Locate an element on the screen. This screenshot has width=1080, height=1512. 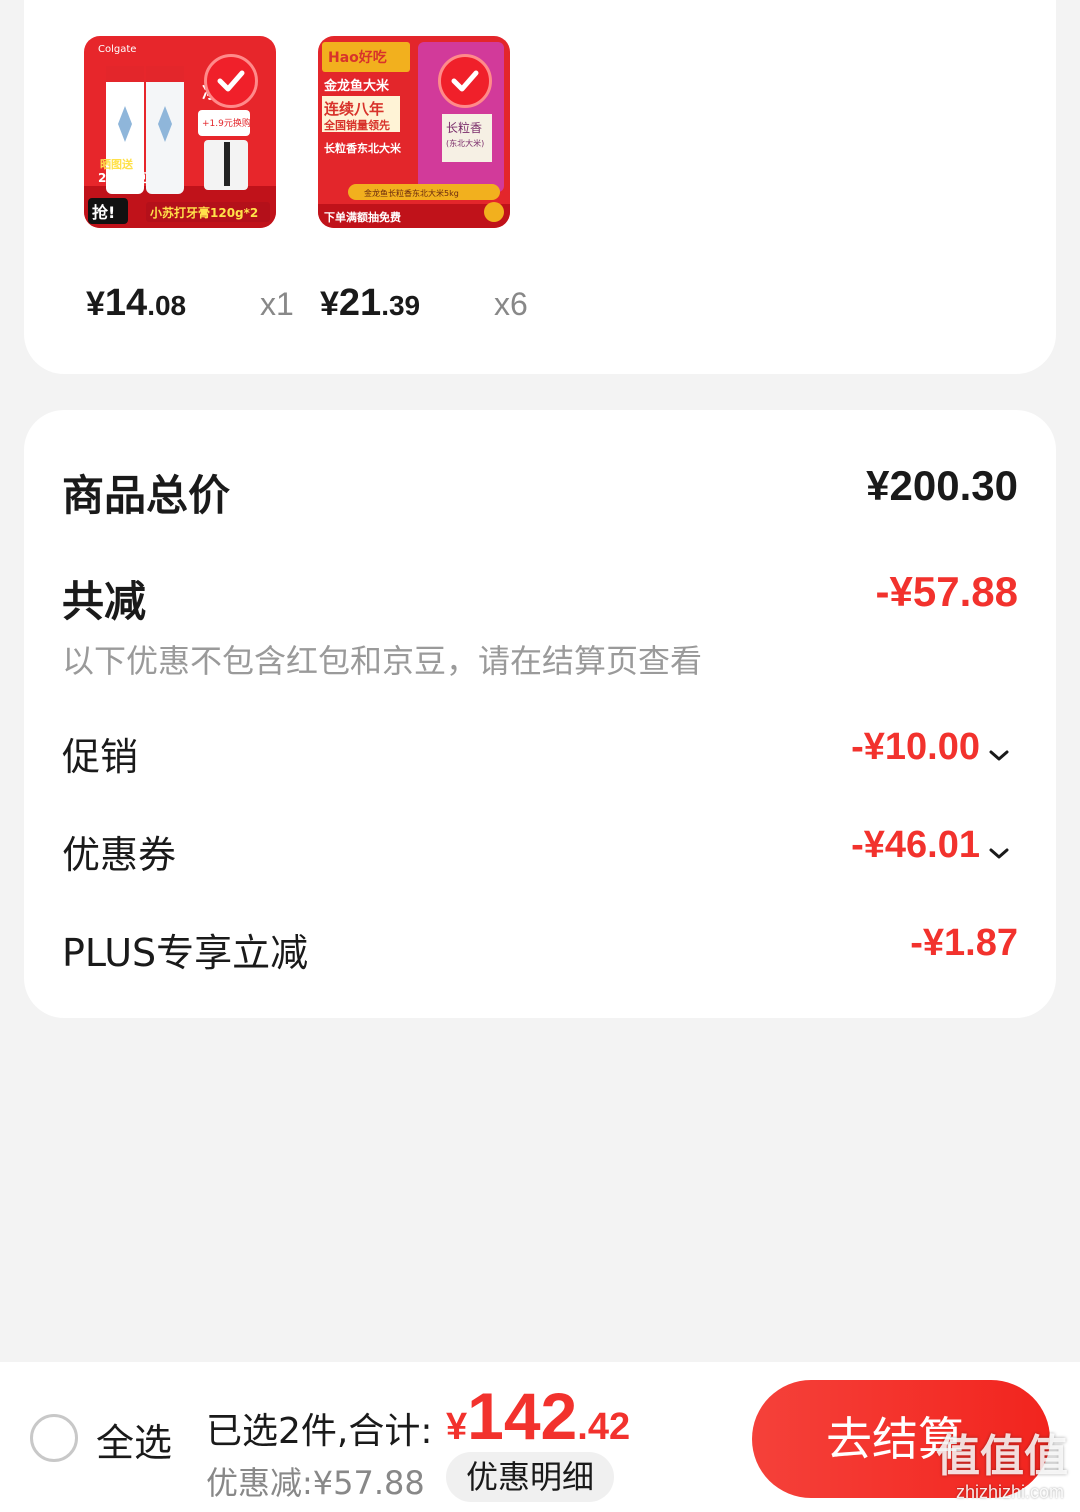
product-price: ¥21.39 is located at coordinates (370, 303).